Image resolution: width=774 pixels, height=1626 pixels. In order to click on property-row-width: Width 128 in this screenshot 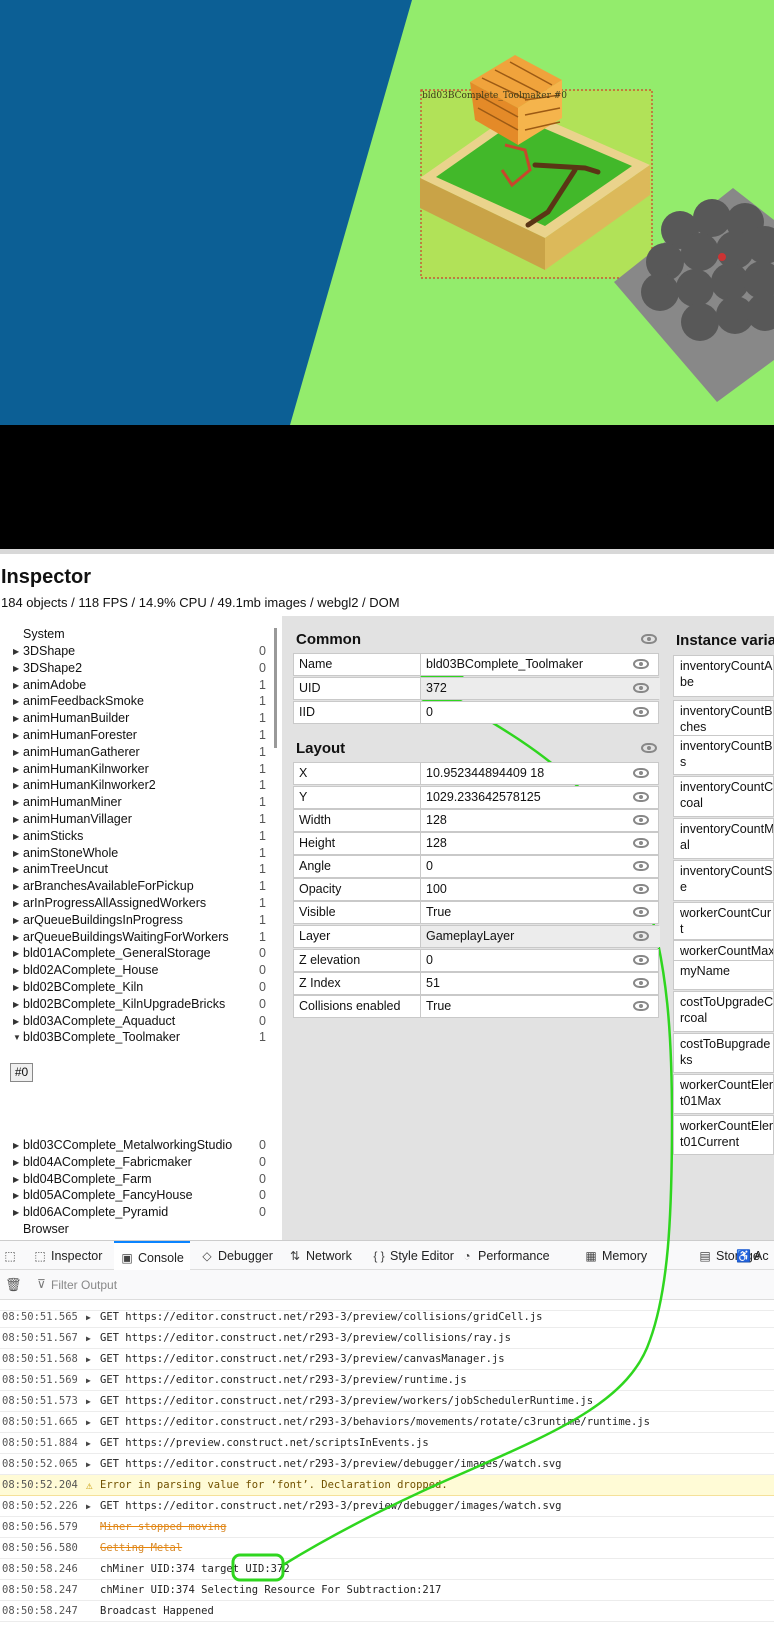, I will do `click(476, 820)`.